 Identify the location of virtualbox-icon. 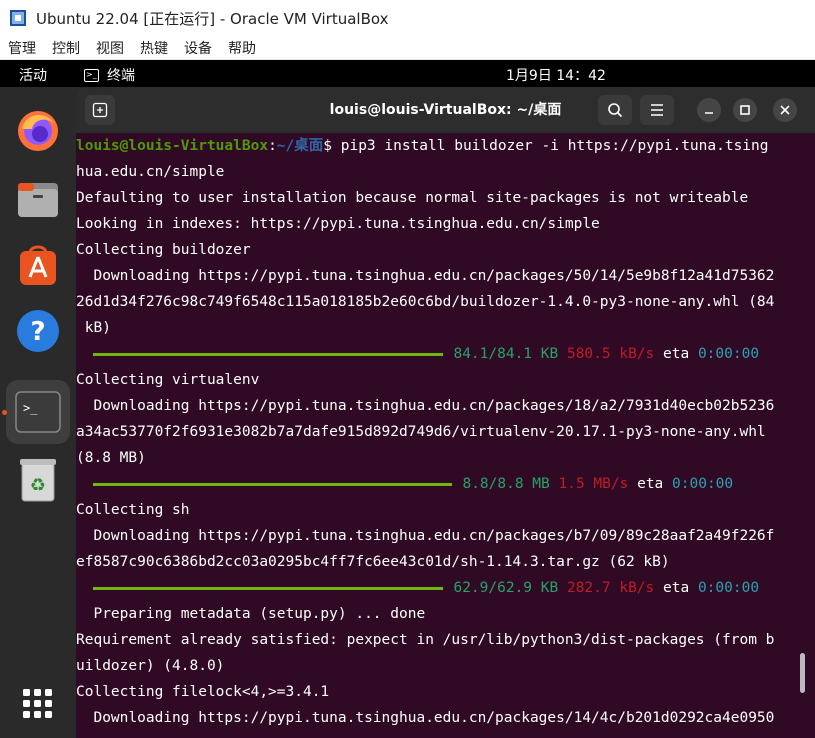
(18, 18).